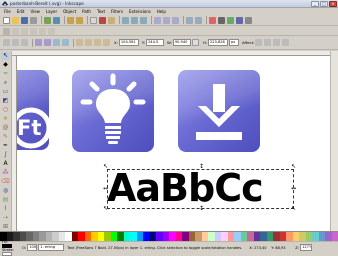 This screenshot has height=256, width=338. I want to click on y-field: 244.5, so click(155, 42).